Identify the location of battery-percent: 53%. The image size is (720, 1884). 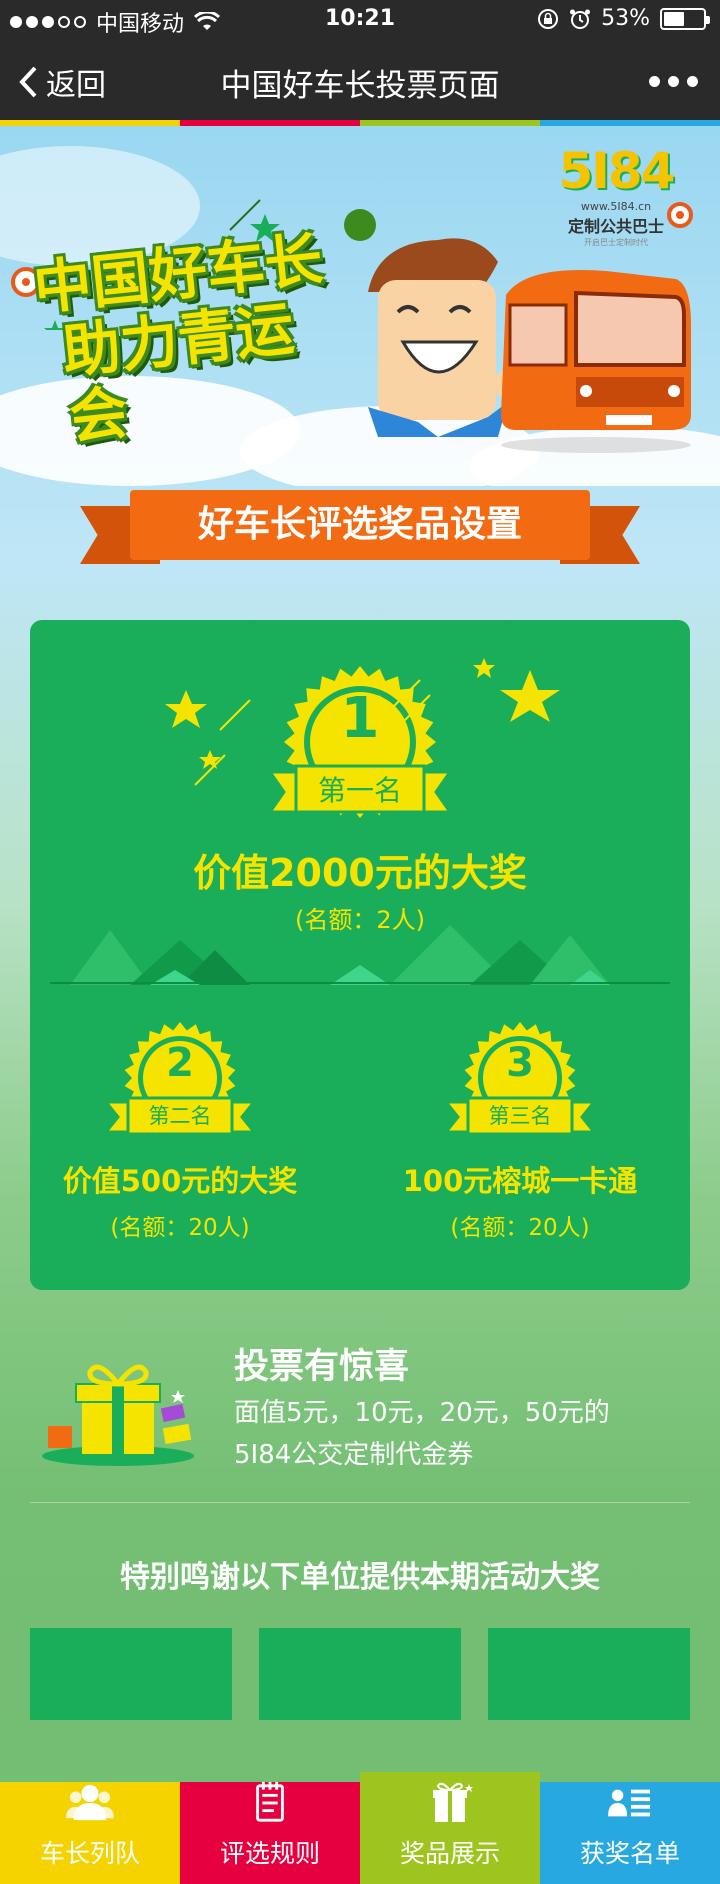
(625, 18).